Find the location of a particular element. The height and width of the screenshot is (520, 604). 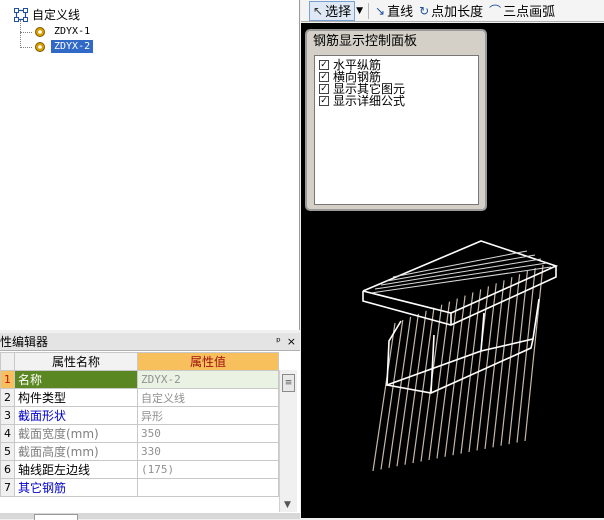

point-length-icon: ↻ is located at coordinates (424, 10).